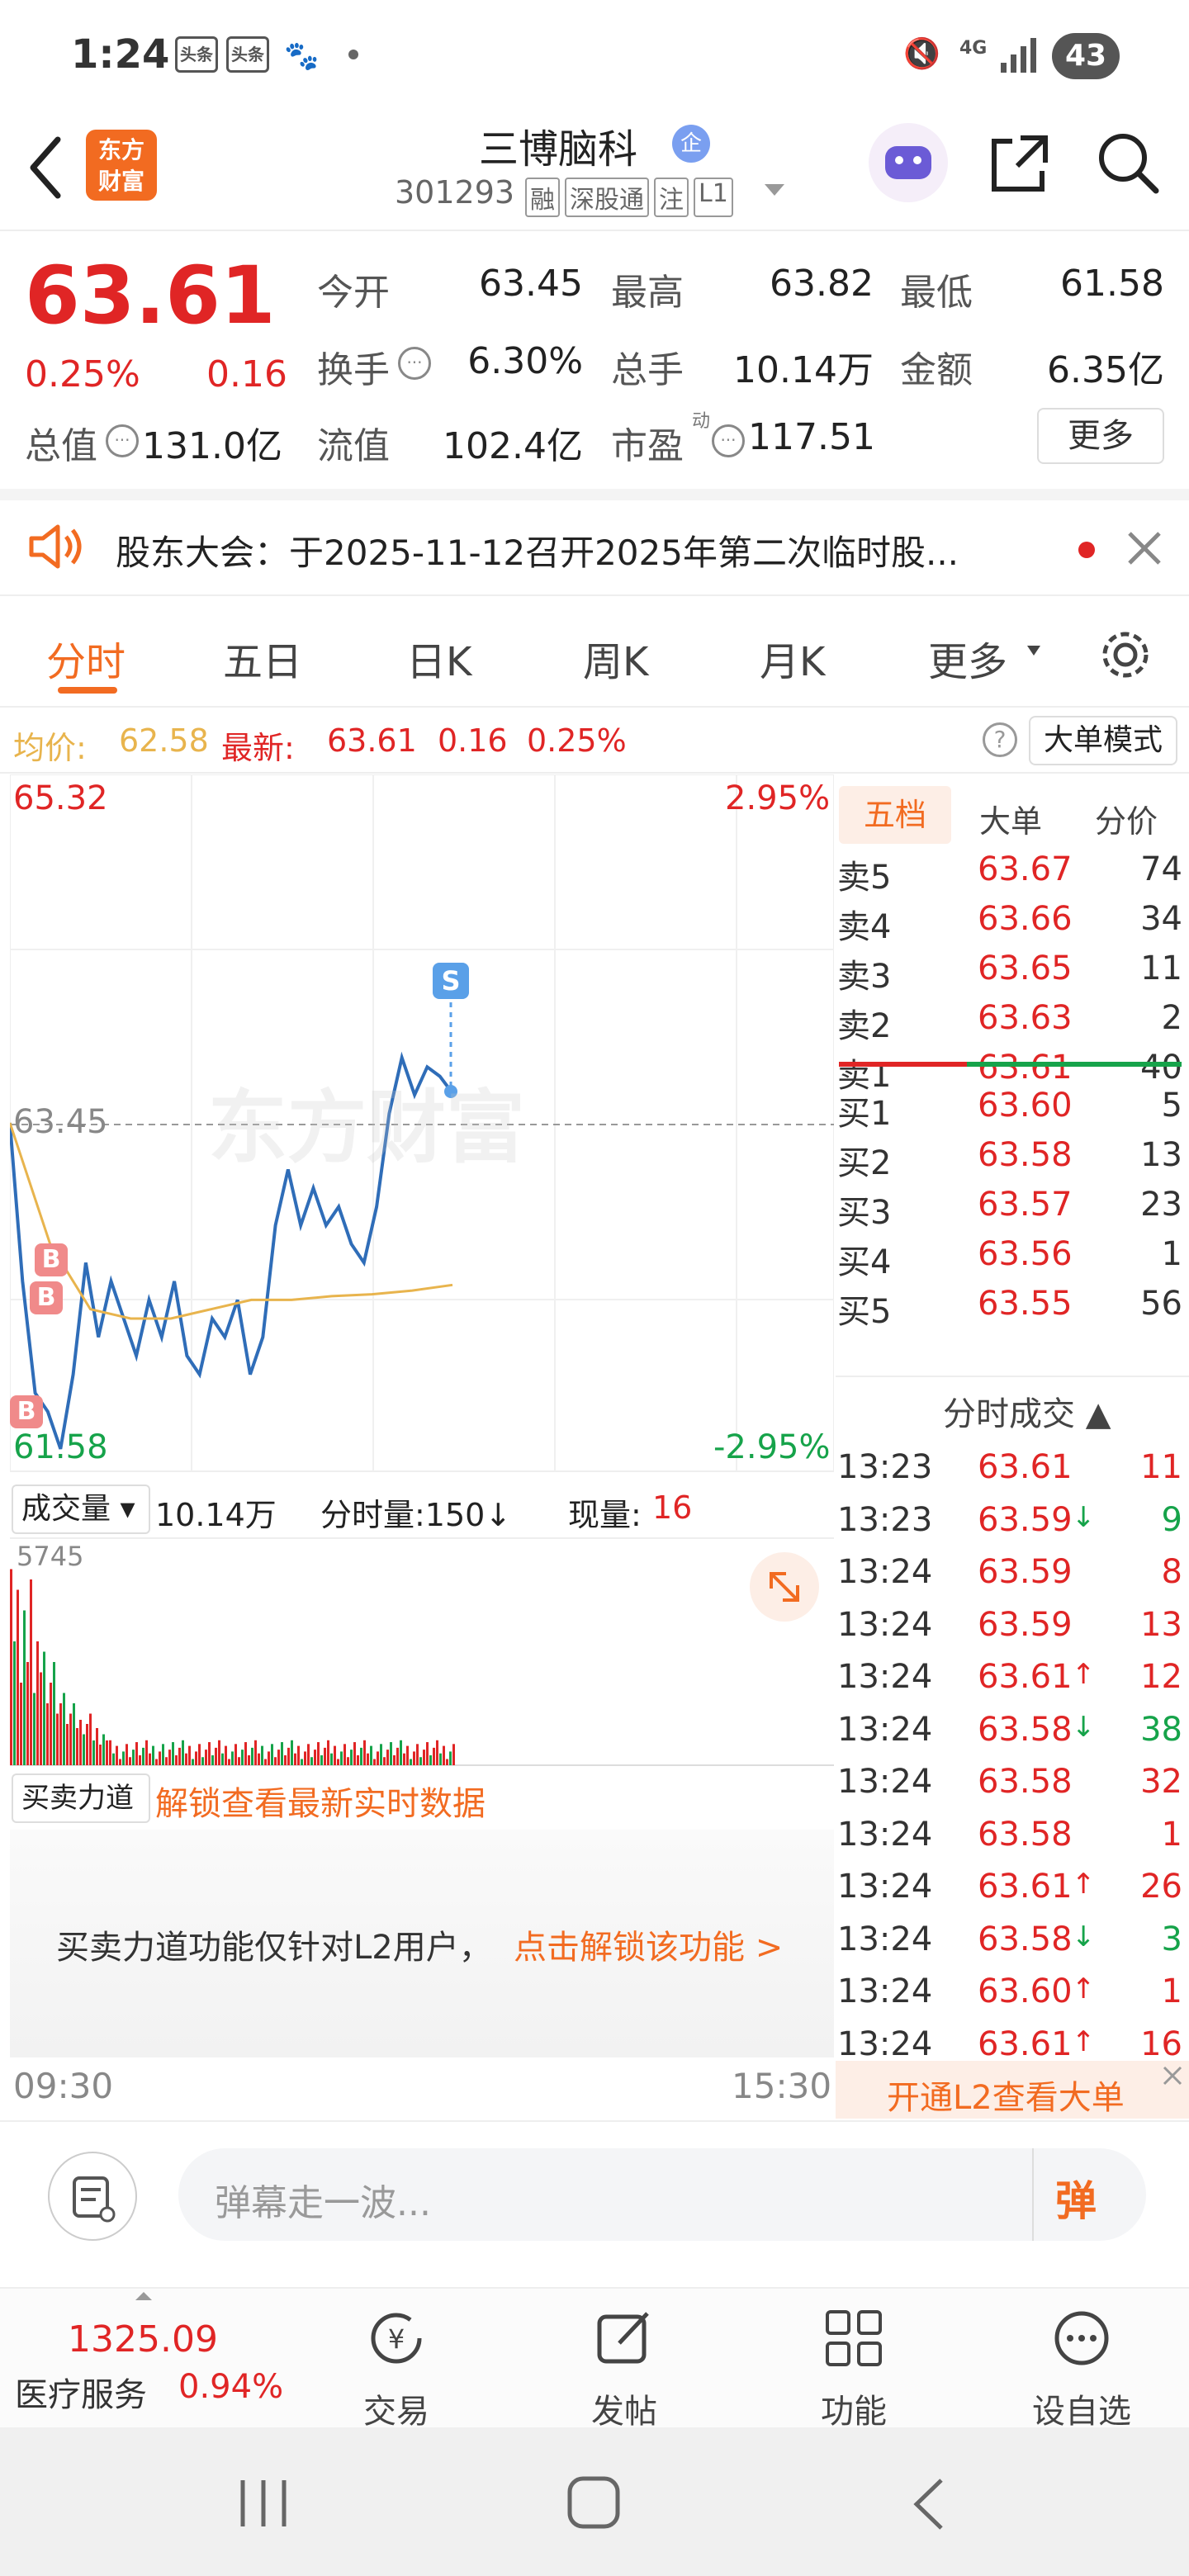  Describe the element at coordinates (774, 190) in the screenshot. I see `caret-down-icon` at that location.